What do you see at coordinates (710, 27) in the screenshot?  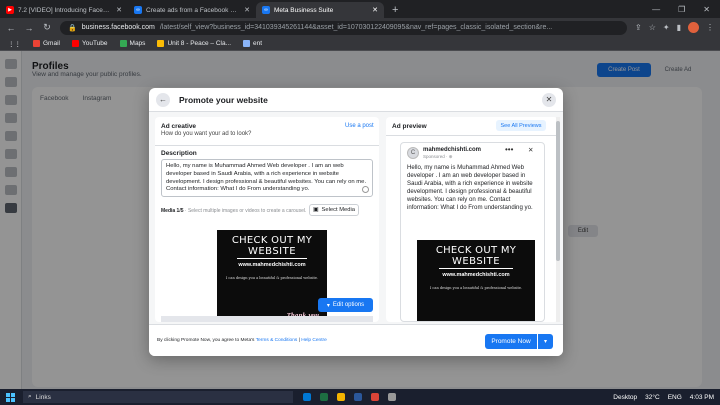 I see `menu-icon: ⋮` at bounding box center [710, 27].